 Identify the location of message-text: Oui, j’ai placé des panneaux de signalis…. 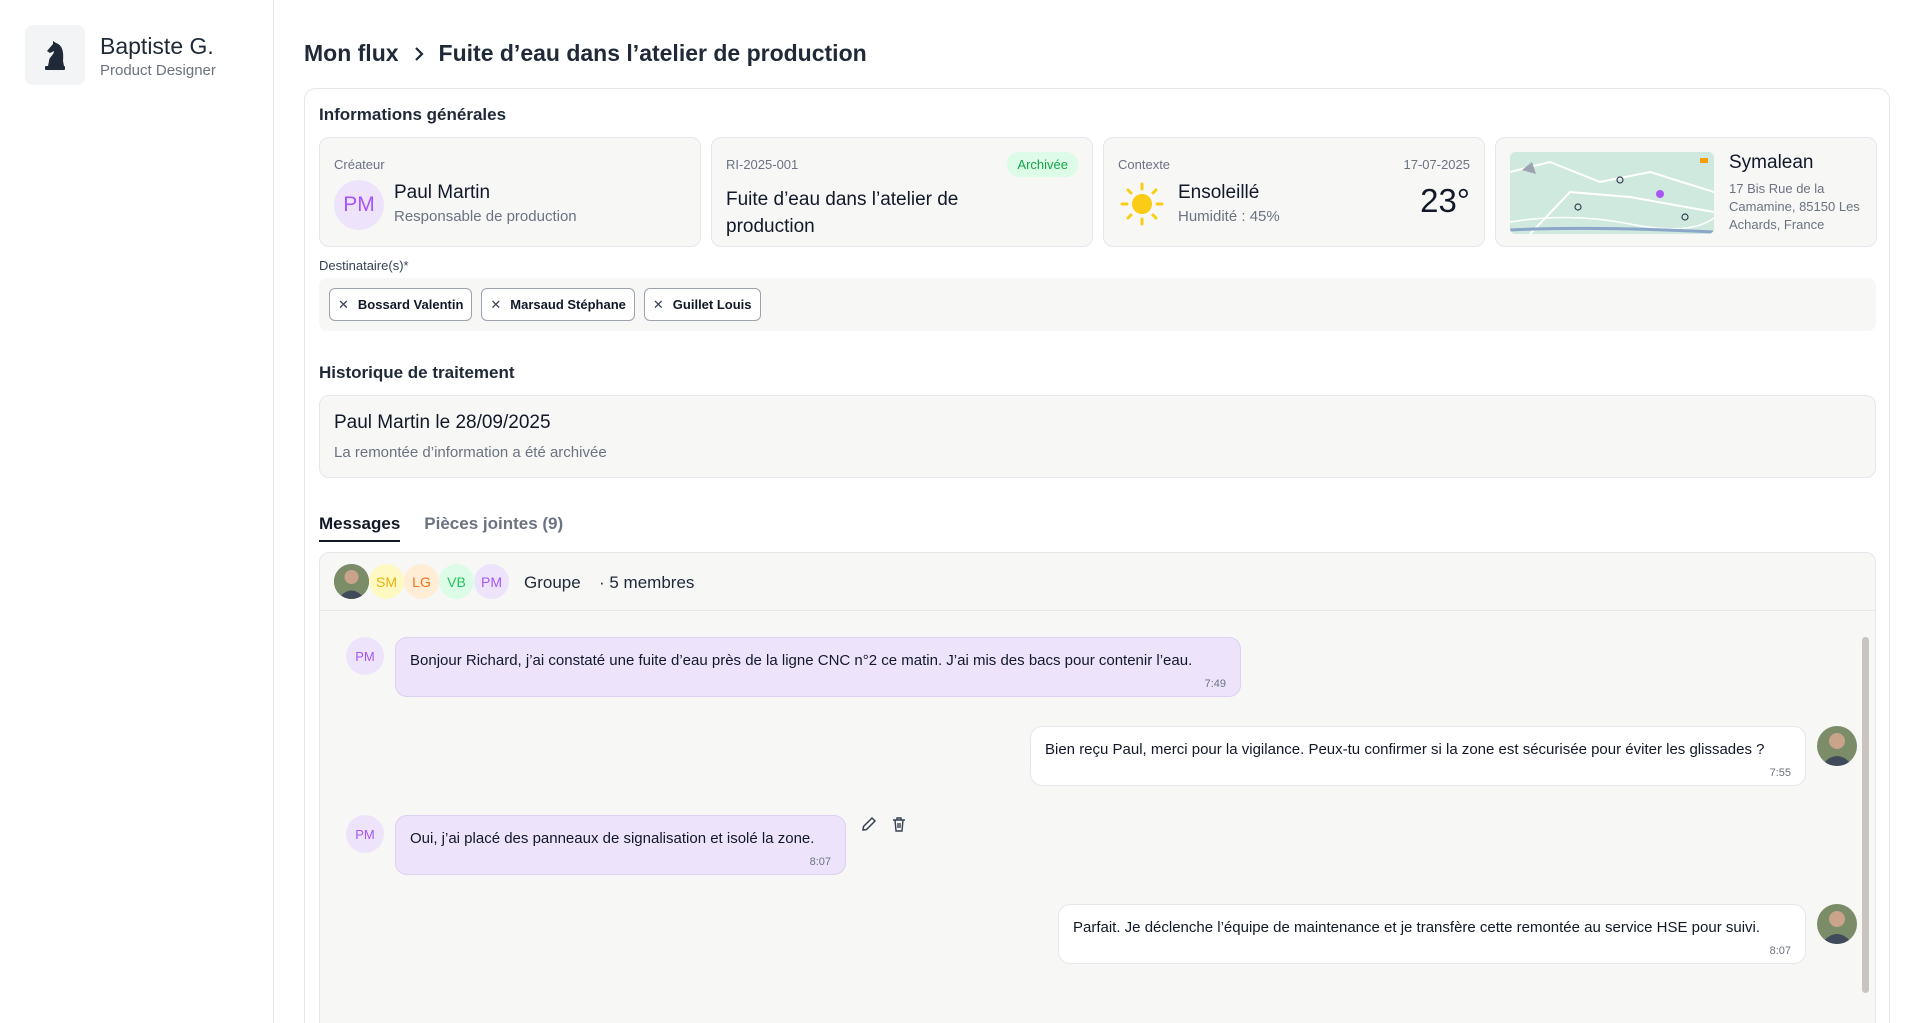
(612, 838).